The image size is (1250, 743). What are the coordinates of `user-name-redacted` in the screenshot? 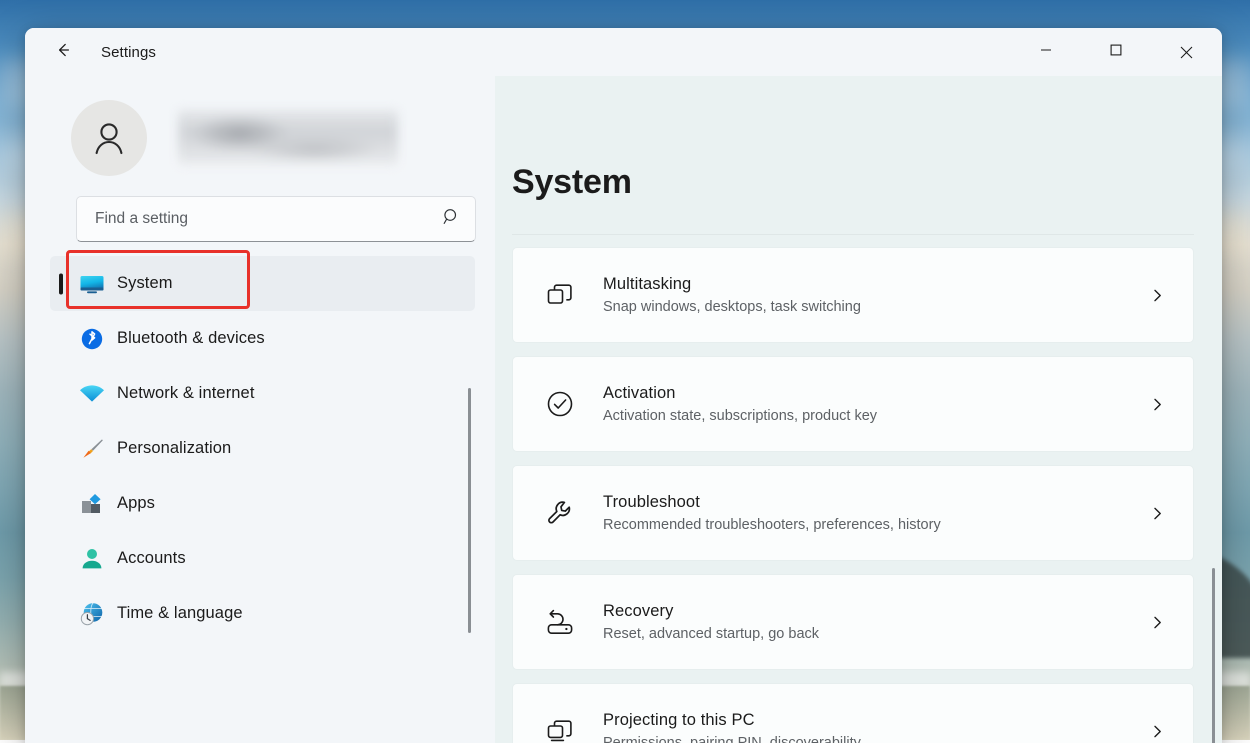 It's located at (288, 138).